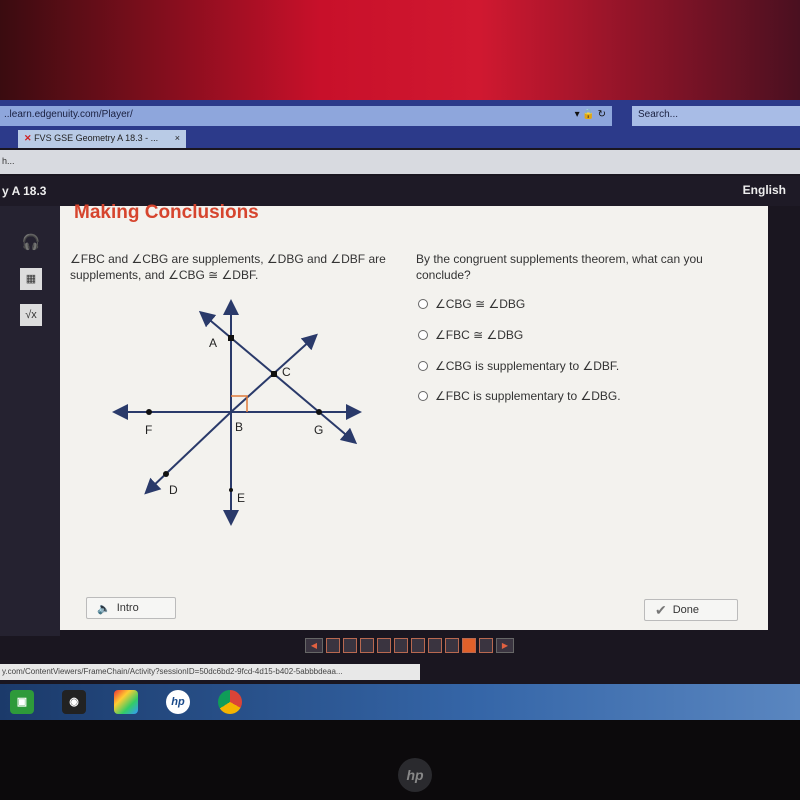 This screenshot has width=800, height=800. What do you see at coordinates (528, 396) in the screenshot?
I see `option-label: ∠FBC is supplementary to ∠DBG.` at bounding box center [528, 396].